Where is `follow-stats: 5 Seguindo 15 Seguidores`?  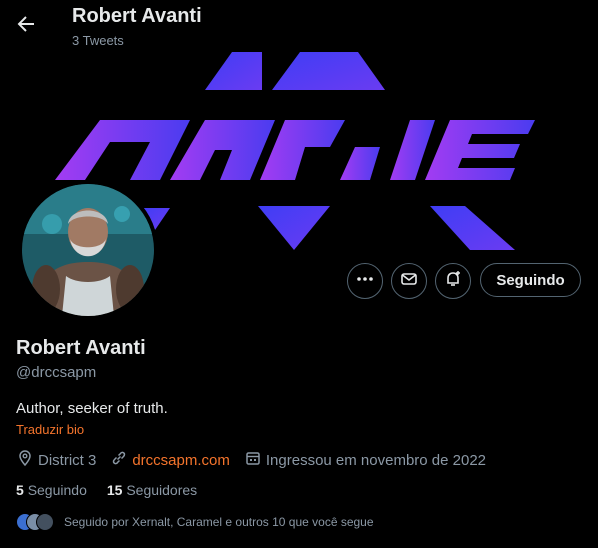
follow-stats: 5 Seguindo 15 Seguidores is located at coordinates (116, 490).